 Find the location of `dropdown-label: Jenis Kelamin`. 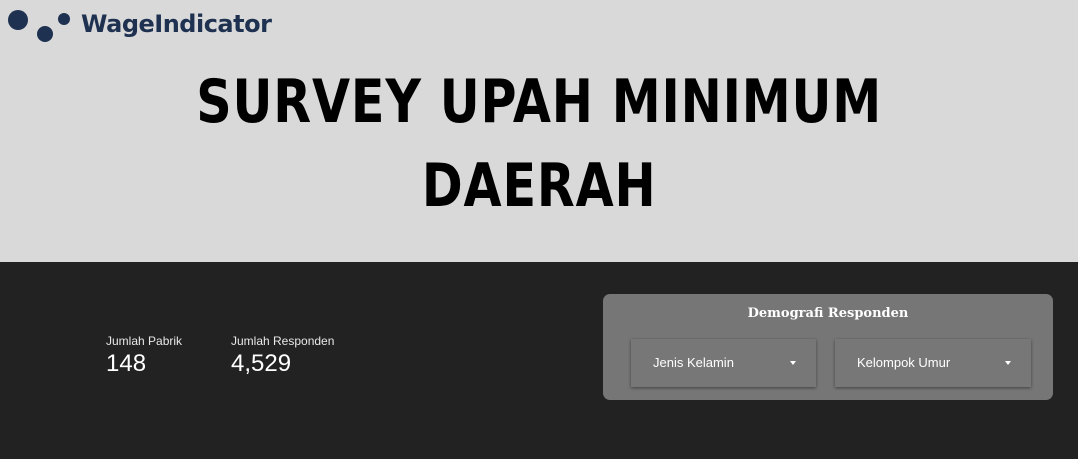

dropdown-label: Jenis Kelamin is located at coordinates (693, 362).